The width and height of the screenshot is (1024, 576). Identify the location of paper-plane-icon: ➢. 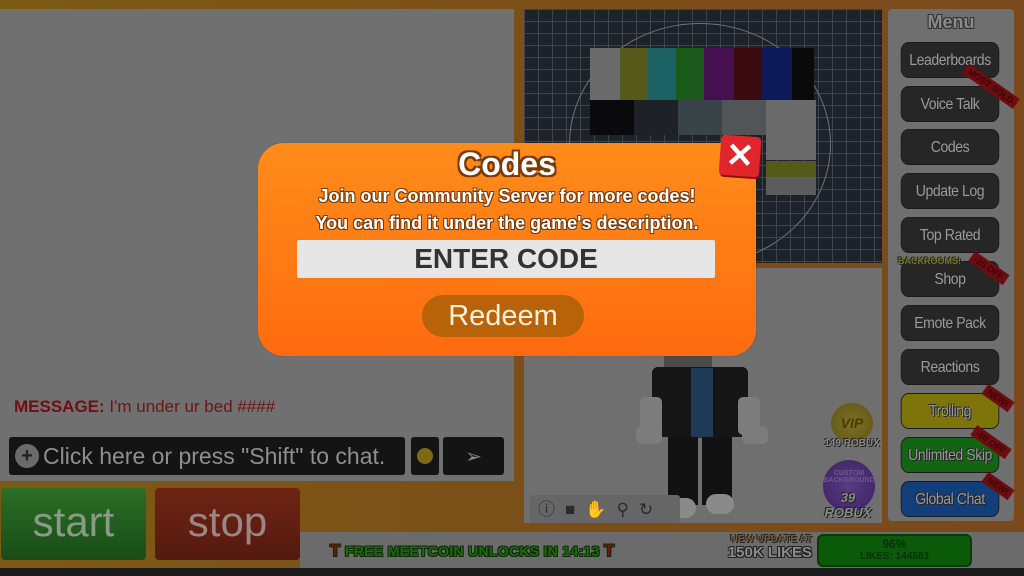
(473, 456).